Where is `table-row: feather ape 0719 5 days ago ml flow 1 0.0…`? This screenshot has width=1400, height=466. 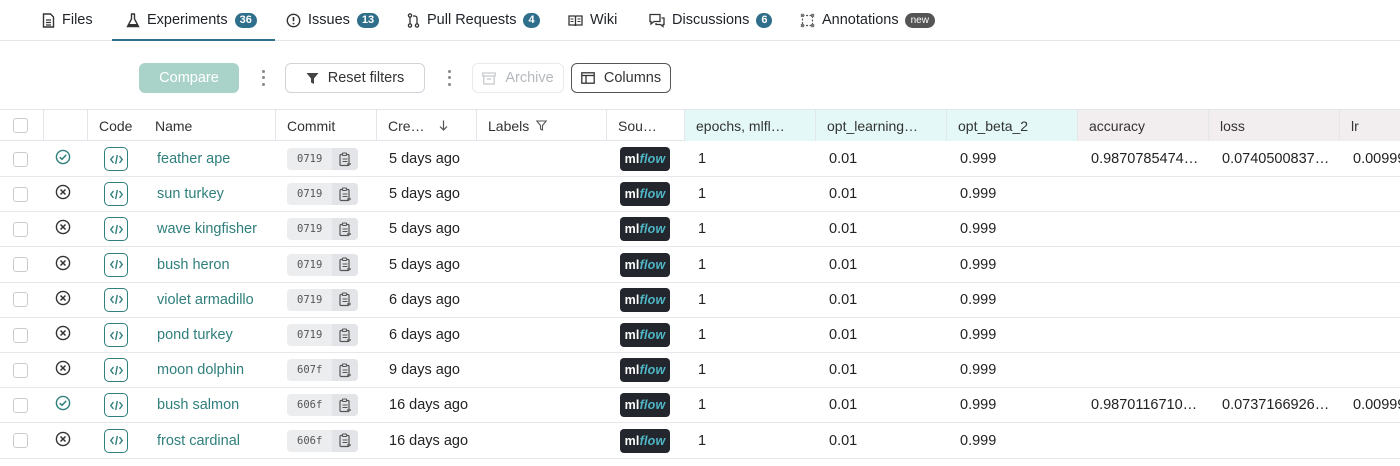
table-row: feather ape 0719 5 days ago ml flow 1 0.0… is located at coordinates (700, 159).